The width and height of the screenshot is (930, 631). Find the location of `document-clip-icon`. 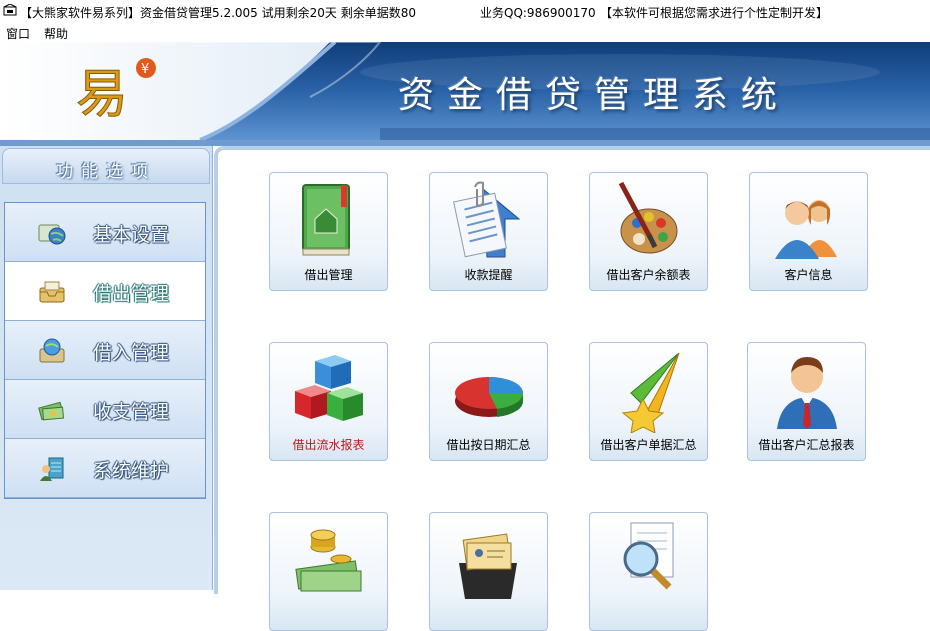

document-clip-icon is located at coordinates (487, 219).